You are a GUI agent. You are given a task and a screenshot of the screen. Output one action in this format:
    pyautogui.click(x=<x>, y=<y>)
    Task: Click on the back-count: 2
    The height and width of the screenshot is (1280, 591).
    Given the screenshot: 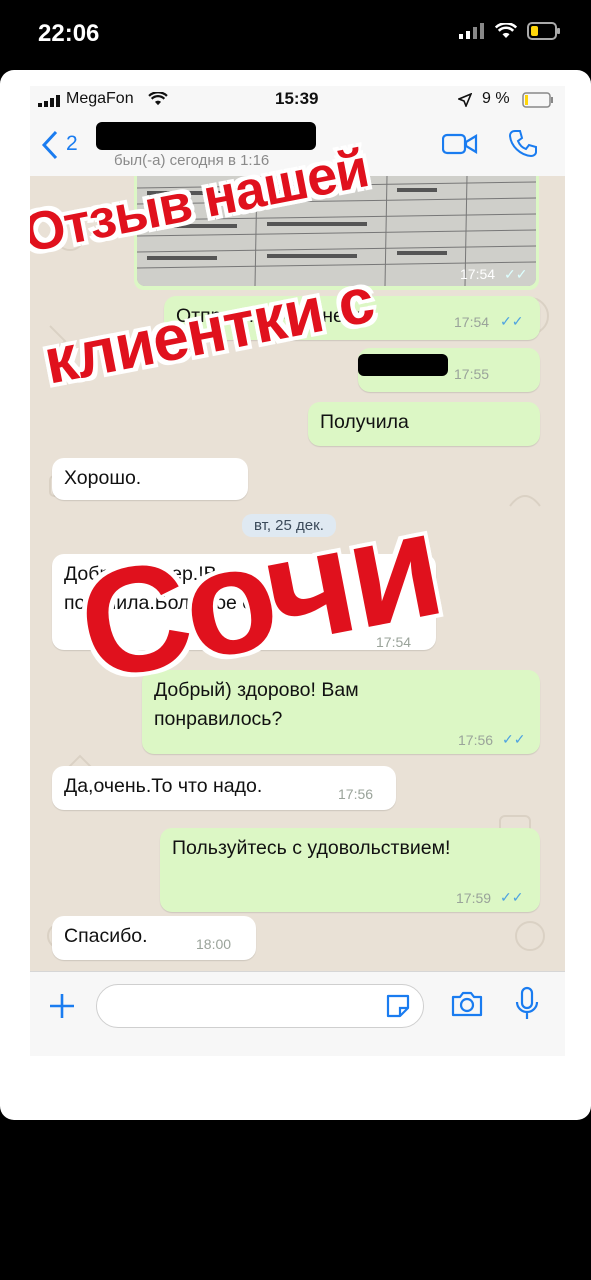 What is the action you would take?
    pyautogui.click(x=72, y=144)
    